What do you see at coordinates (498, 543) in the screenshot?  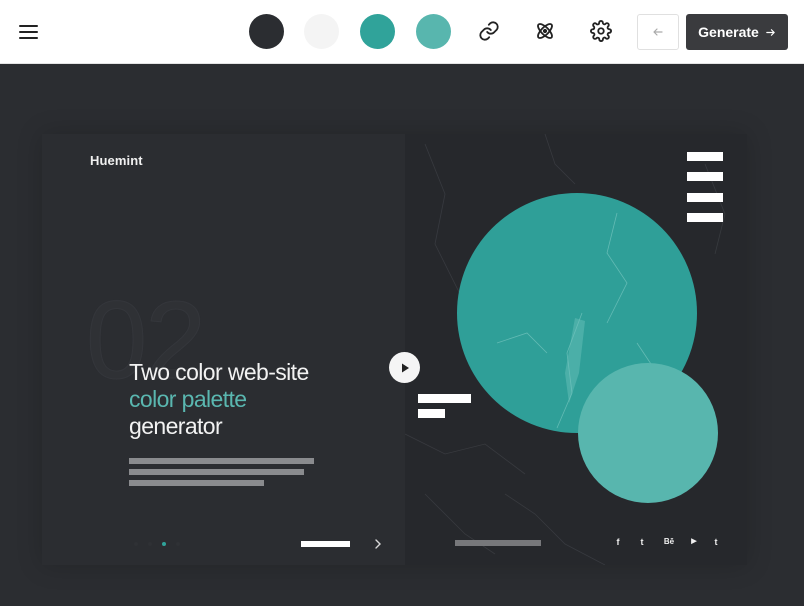 I see `footer-text-placeholder` at bounding box center [498, 543].